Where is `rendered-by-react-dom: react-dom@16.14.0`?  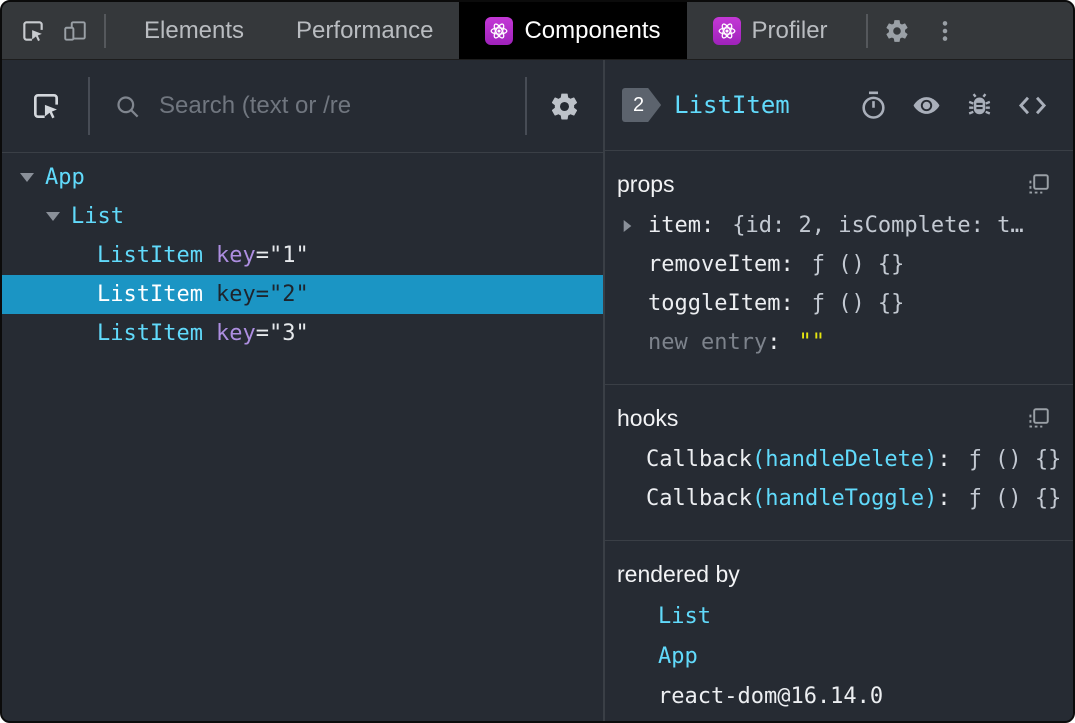 rendered-by-react-dom: react-dom@16.14.0 is located at coordinates (771, 696).